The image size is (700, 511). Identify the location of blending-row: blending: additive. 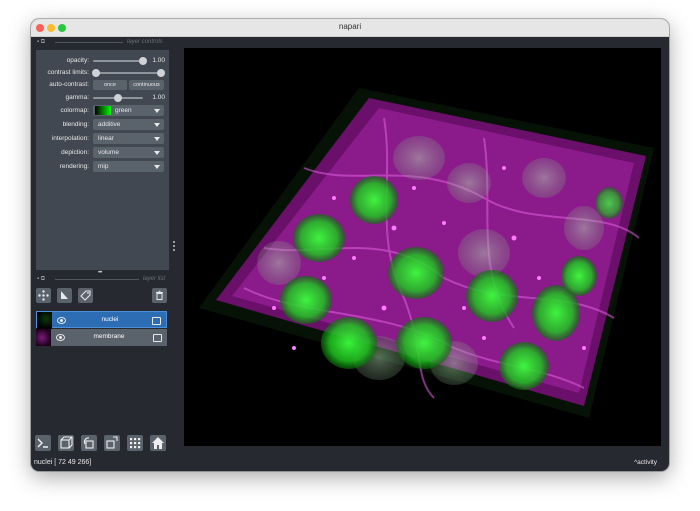
(102, 125).